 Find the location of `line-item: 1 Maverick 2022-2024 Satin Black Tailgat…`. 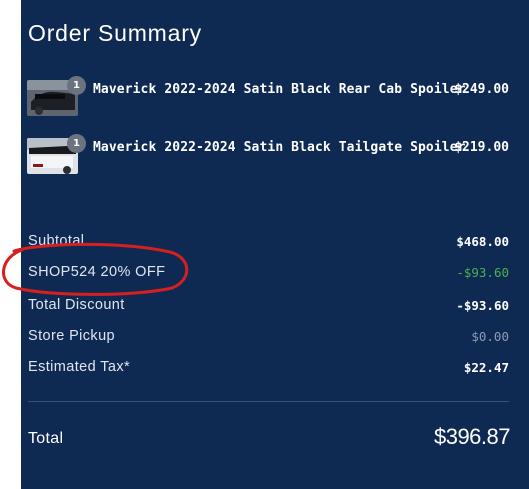

line-item: 1 Maverick 2022-2024 Satin Black Tailgat… is located at coordinates (269, 154).